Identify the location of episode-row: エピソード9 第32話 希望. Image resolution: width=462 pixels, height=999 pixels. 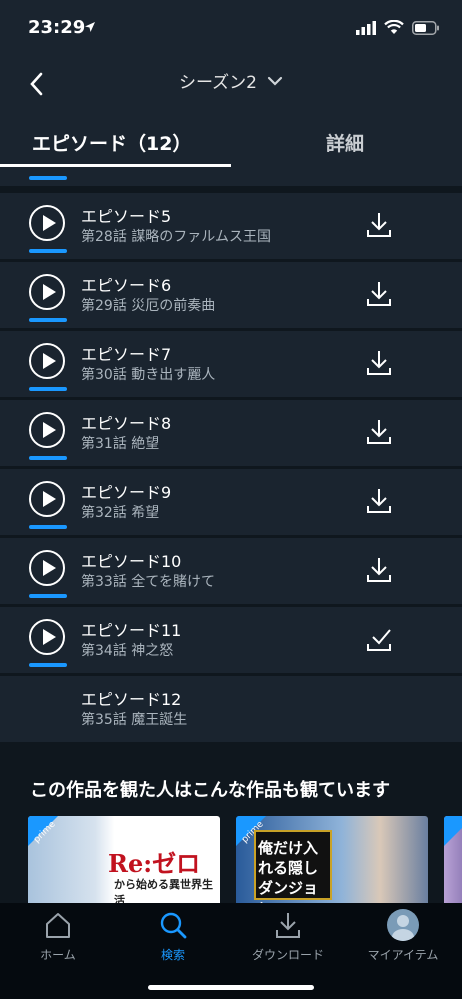
(231, 502).